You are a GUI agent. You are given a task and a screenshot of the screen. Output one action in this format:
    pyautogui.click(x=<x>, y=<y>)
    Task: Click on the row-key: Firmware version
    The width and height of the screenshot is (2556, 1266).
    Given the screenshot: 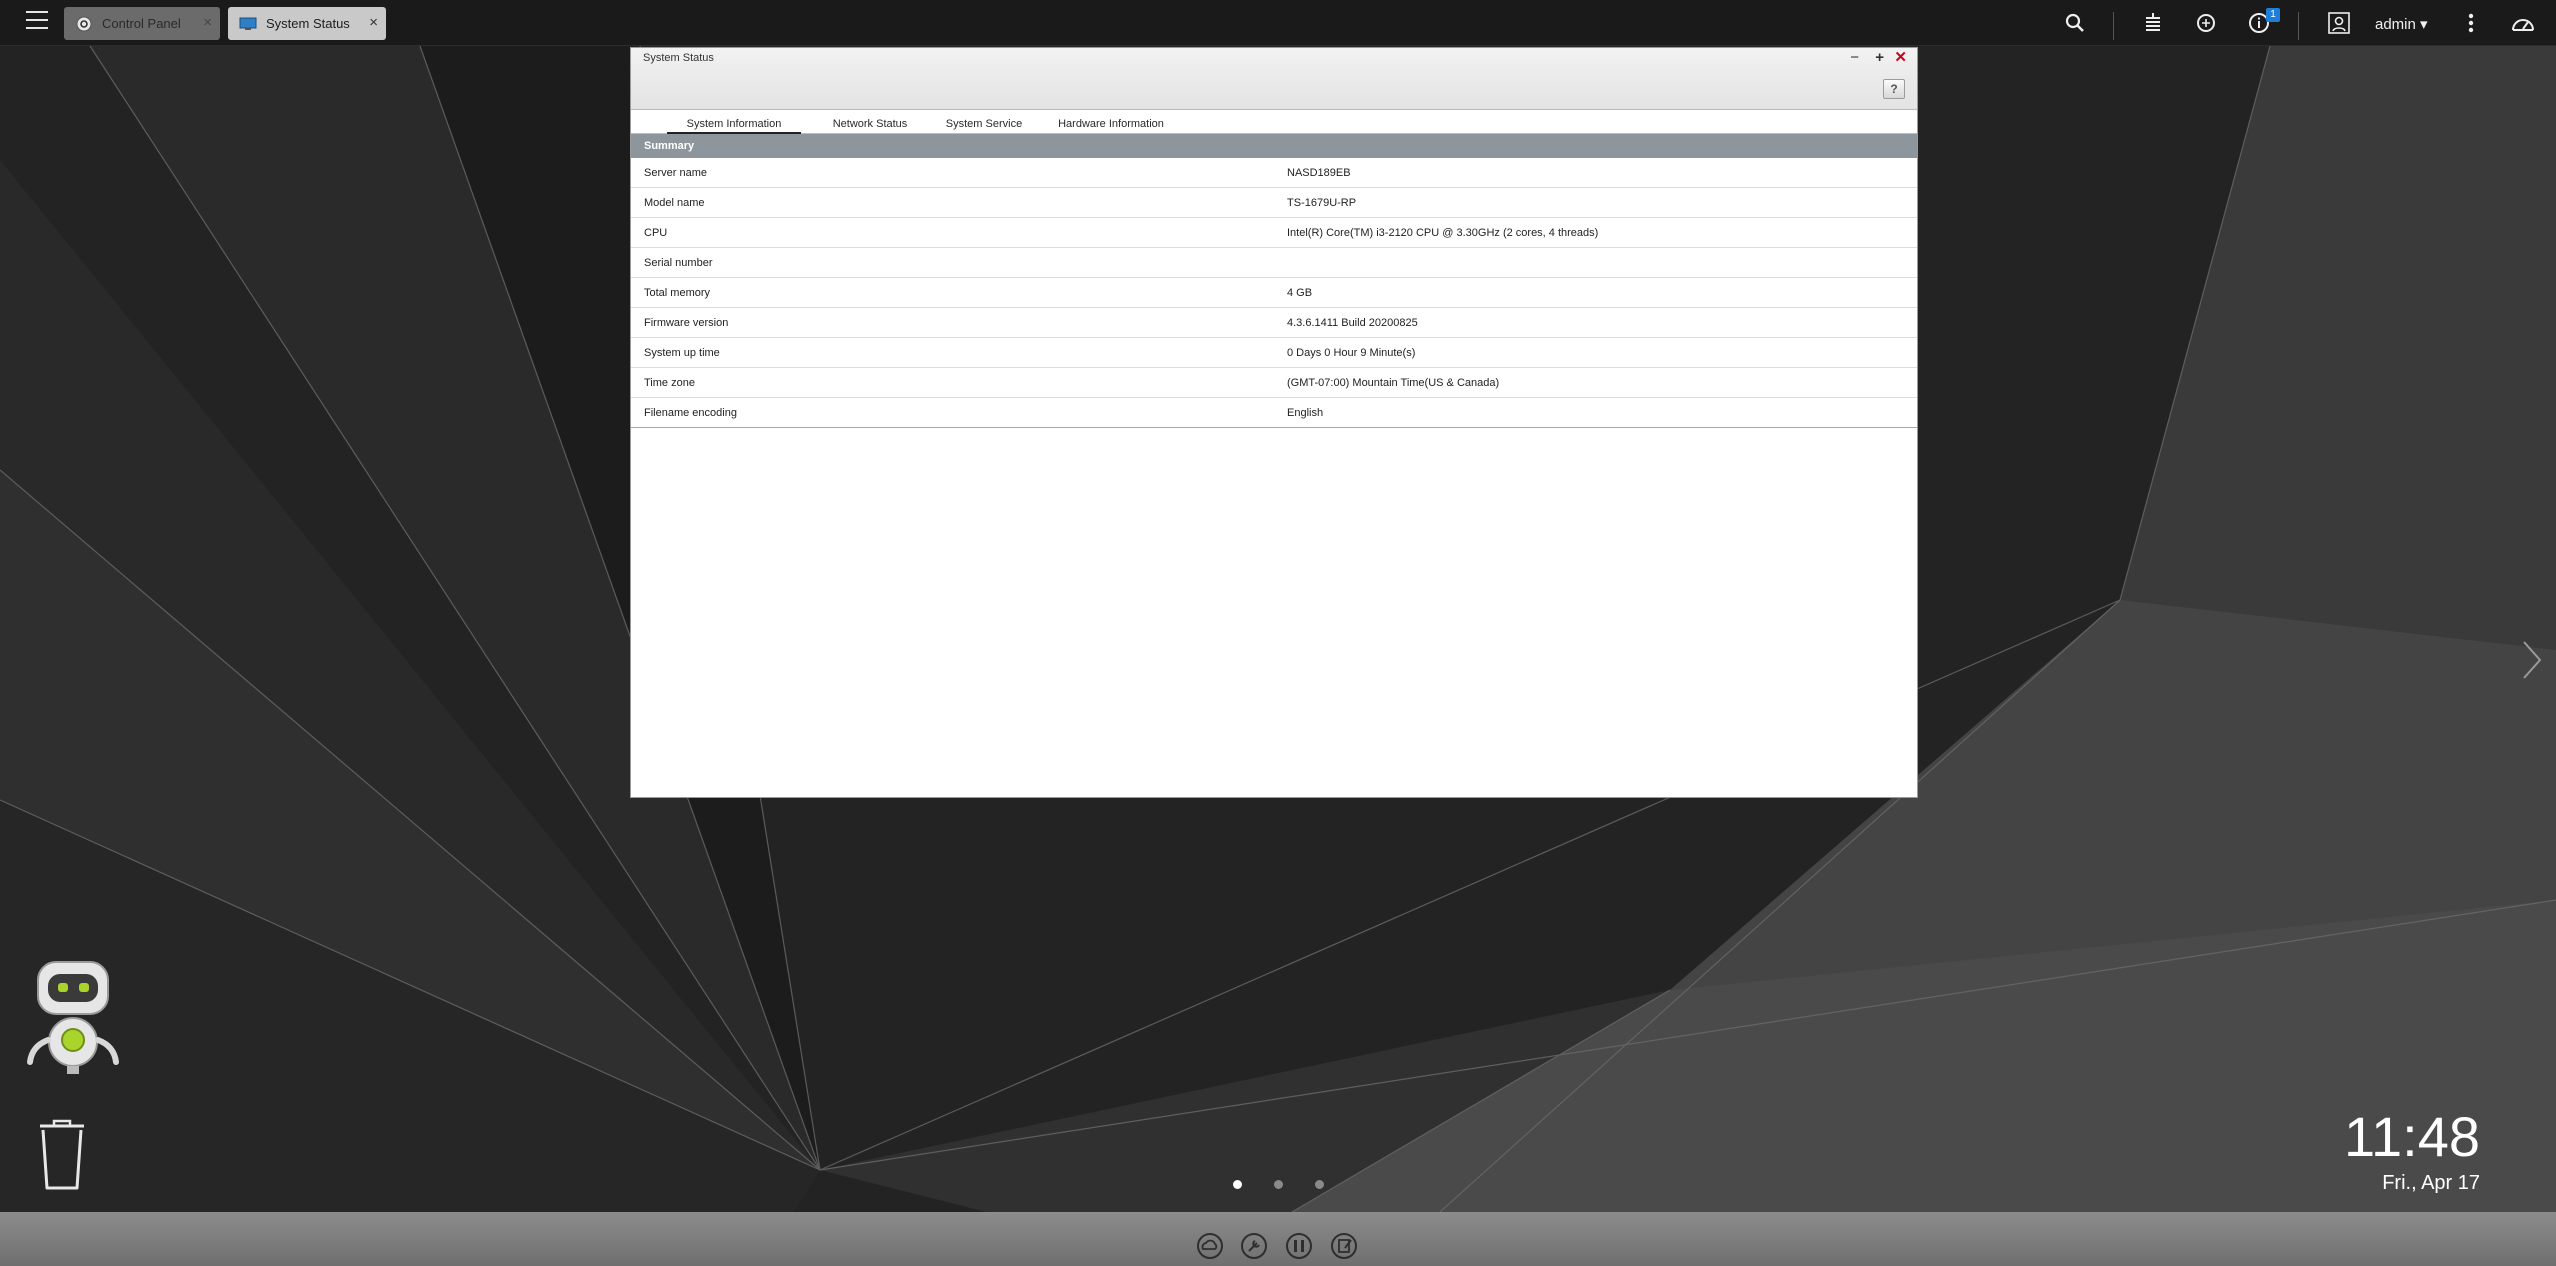 What is the action you would take?
    pyautogui.click(x=686, y=323)
    